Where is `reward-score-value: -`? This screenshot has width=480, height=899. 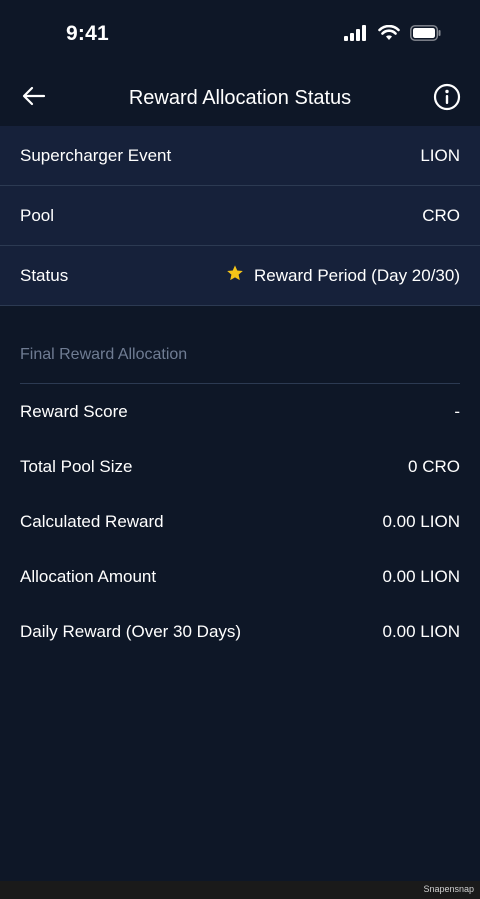
reward-score-value: - is located at coordinates (457, 411).